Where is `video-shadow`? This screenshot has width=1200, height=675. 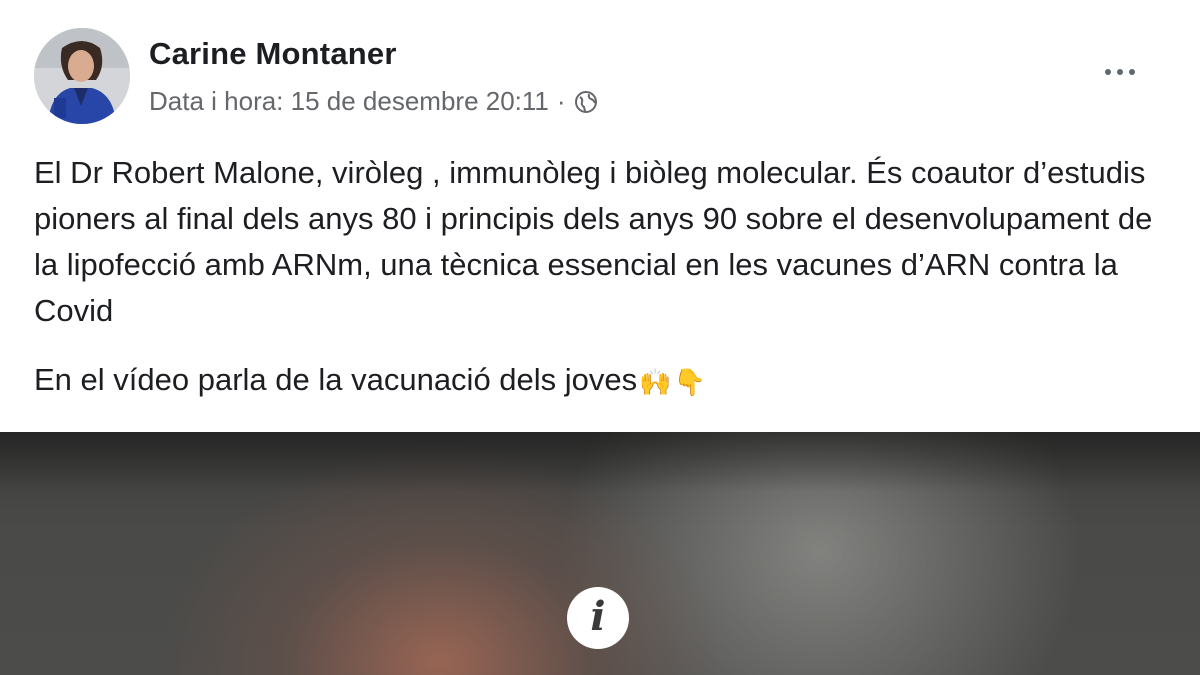
video-shadow is located at coordinates (600, 462).